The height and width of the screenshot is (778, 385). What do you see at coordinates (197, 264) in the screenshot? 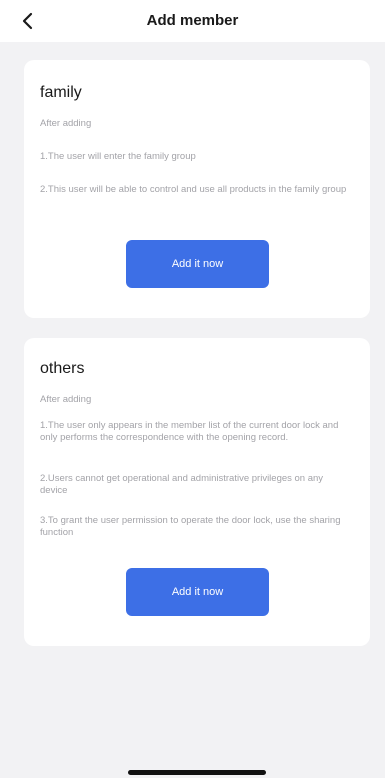
I see `add-family-member-button: Add it now` at bounding box center [197, 264].